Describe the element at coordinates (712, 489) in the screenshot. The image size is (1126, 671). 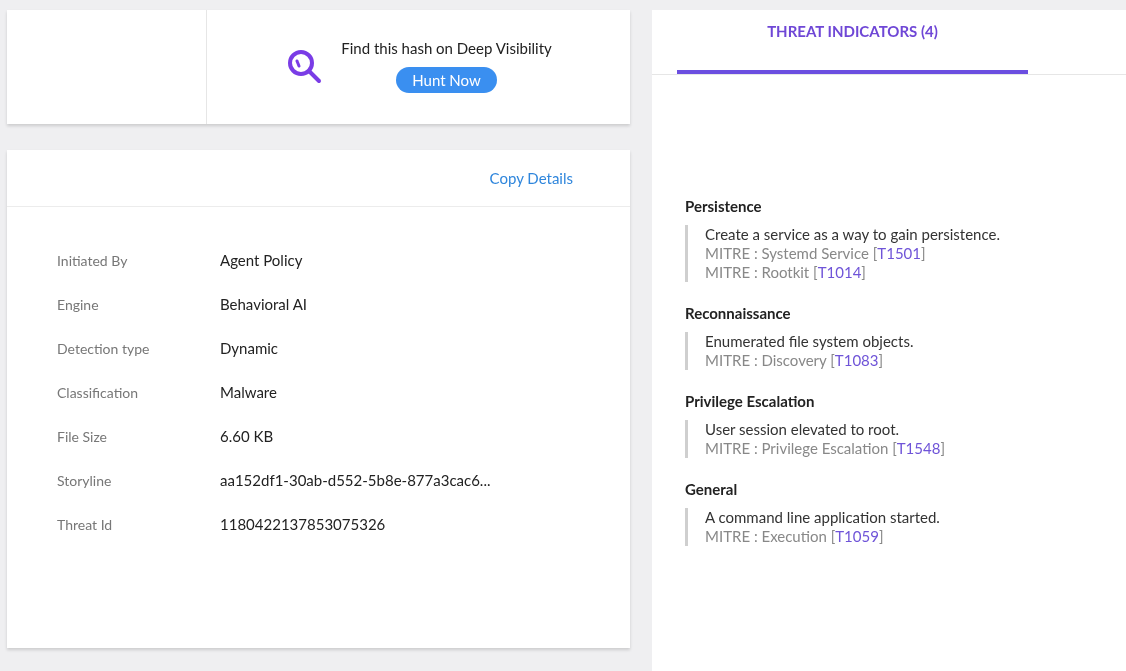
I see `indicator-category: General` at that location.